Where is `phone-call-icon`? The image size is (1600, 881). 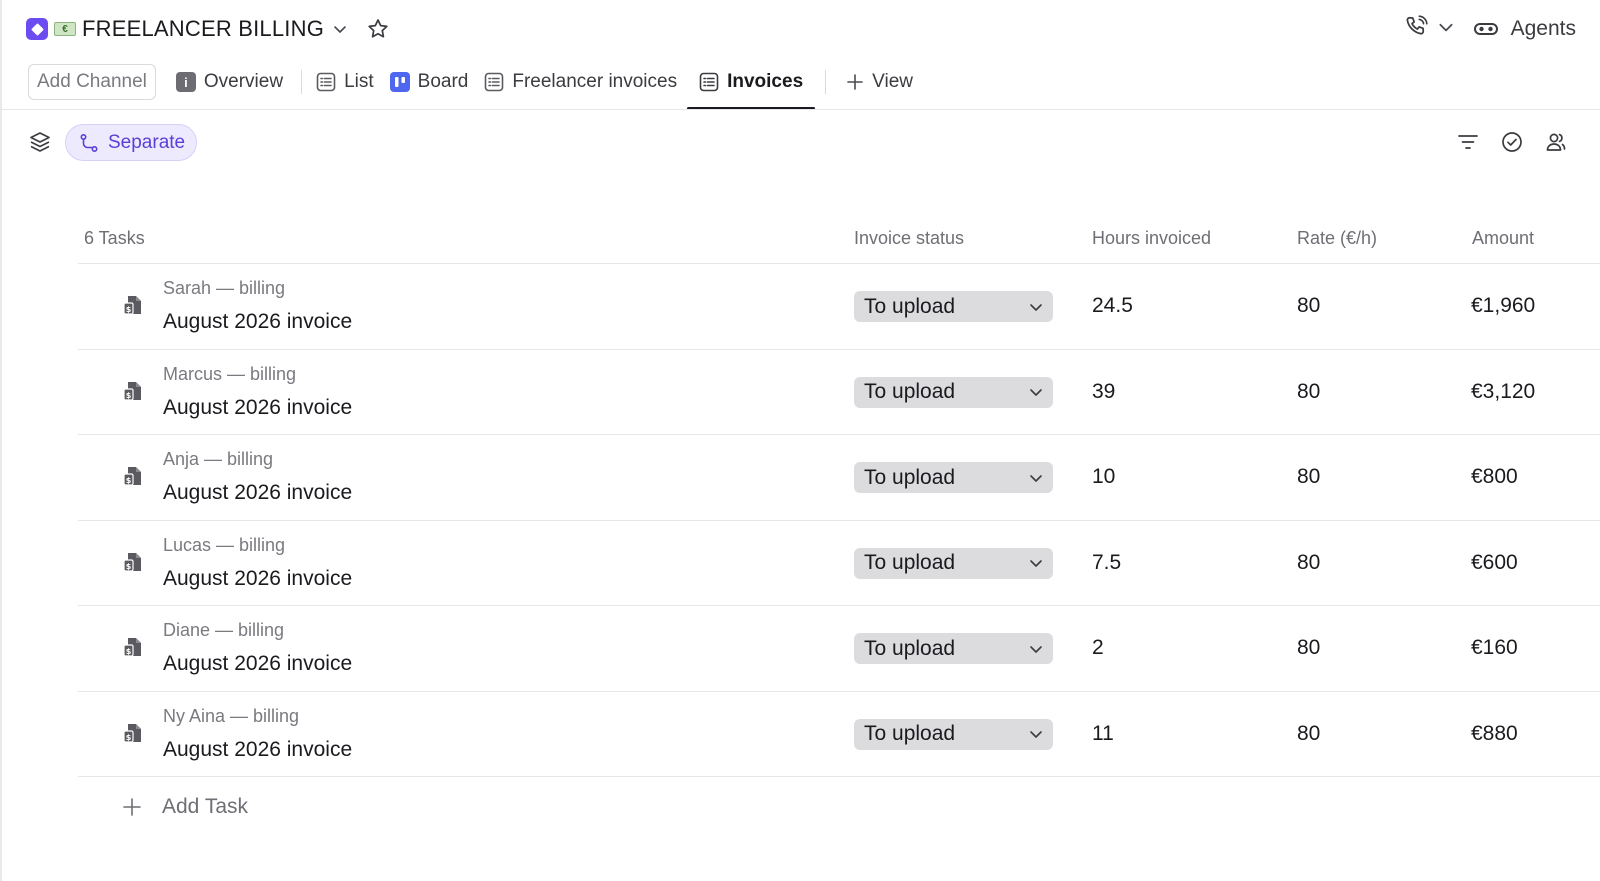 phone-call-icon is located at coordinates (1416, 29).